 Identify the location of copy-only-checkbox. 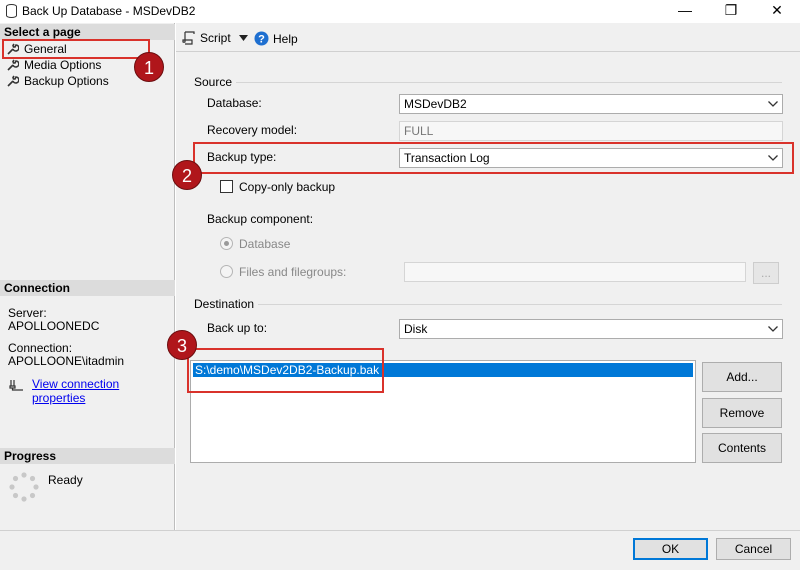
(226, 186).